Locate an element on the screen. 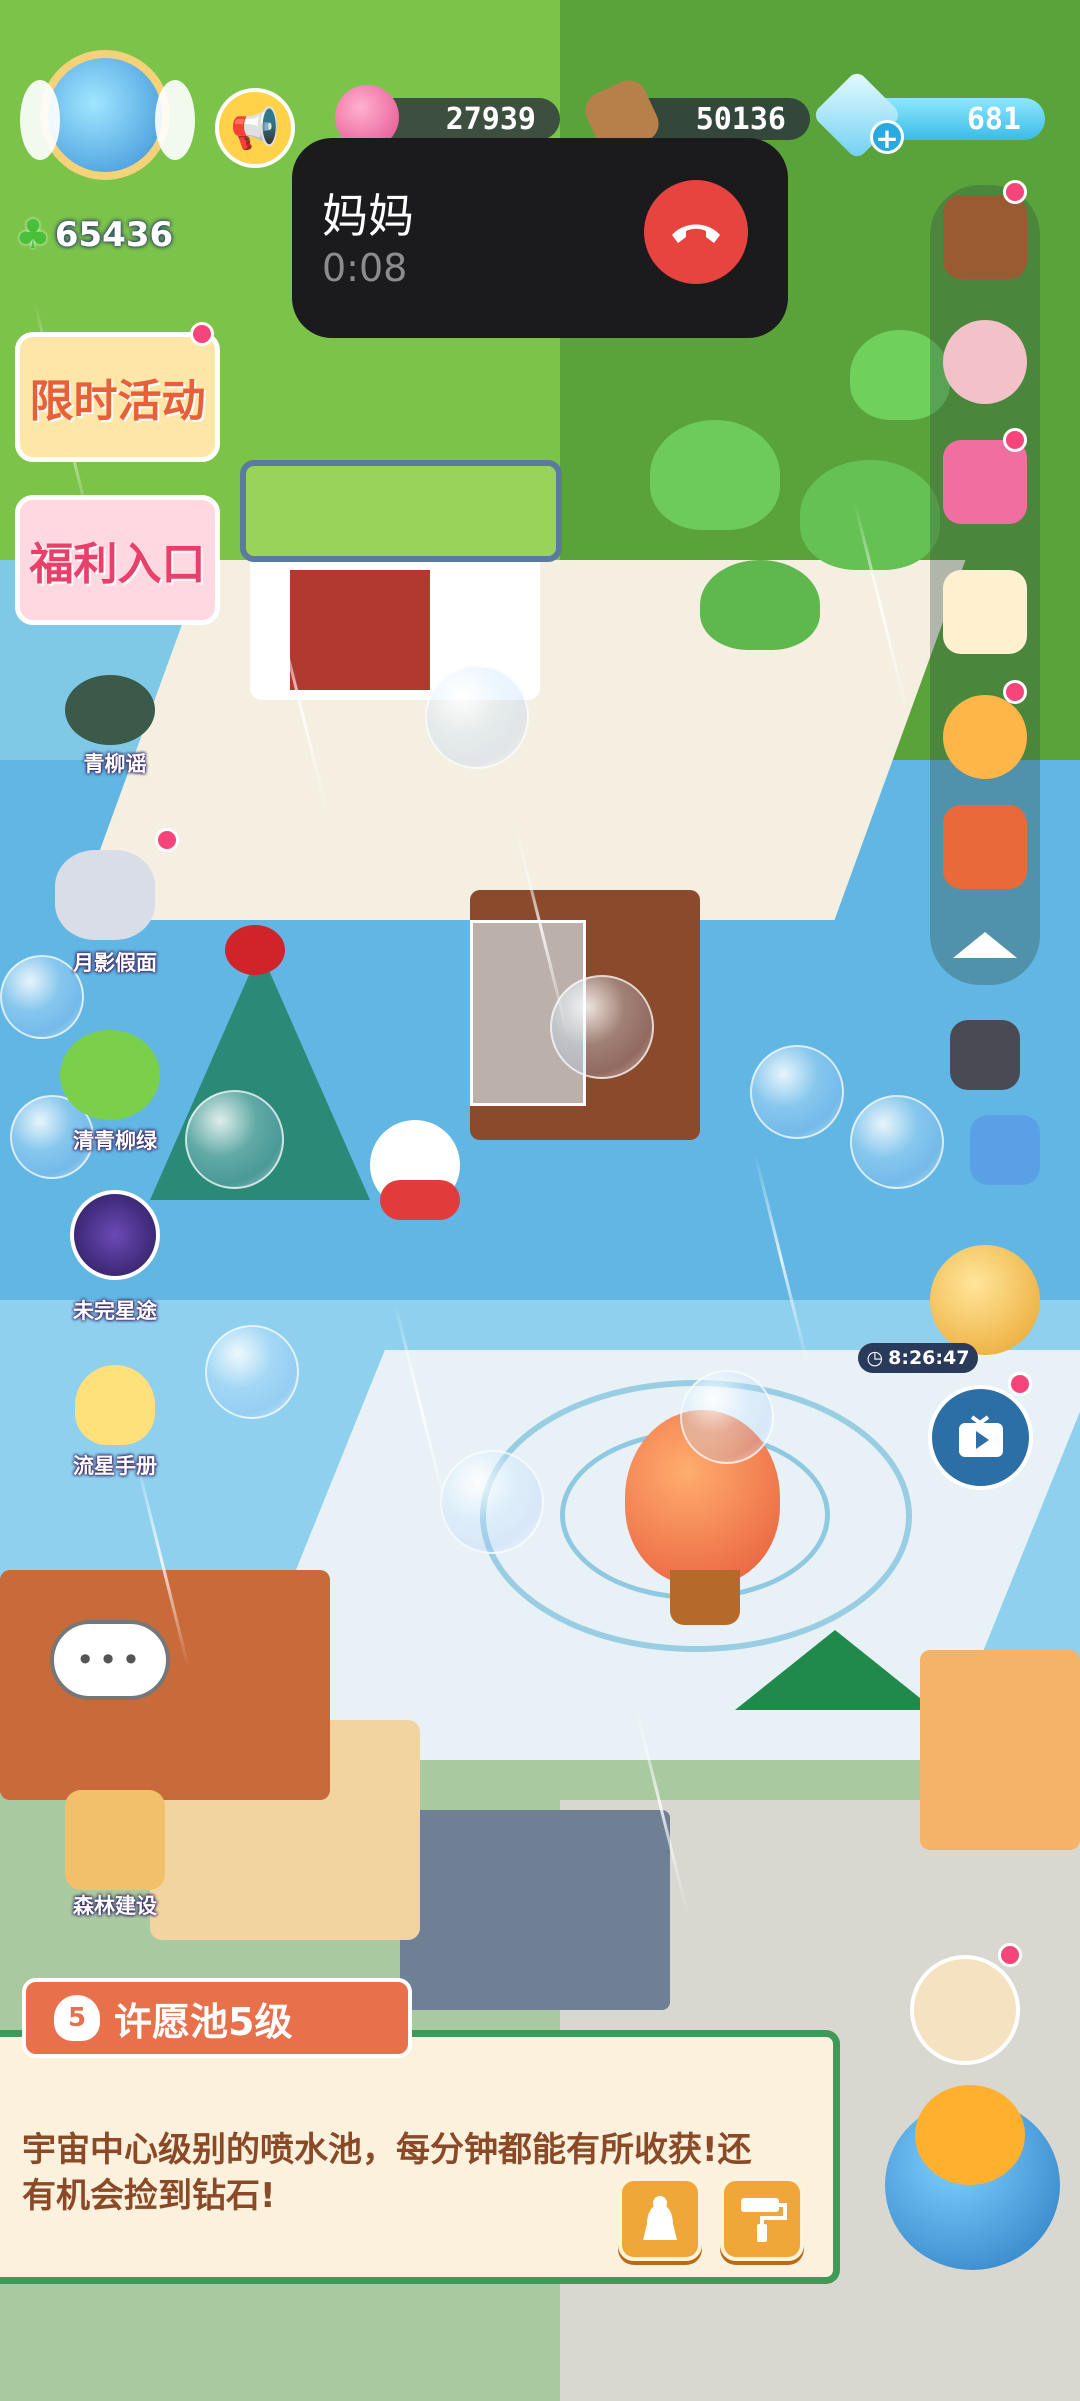 Image resolution: width=1080 pixels, height=2401 pixels. welfare-entry-button: 福利入口 is located at coordinates (117, 560).